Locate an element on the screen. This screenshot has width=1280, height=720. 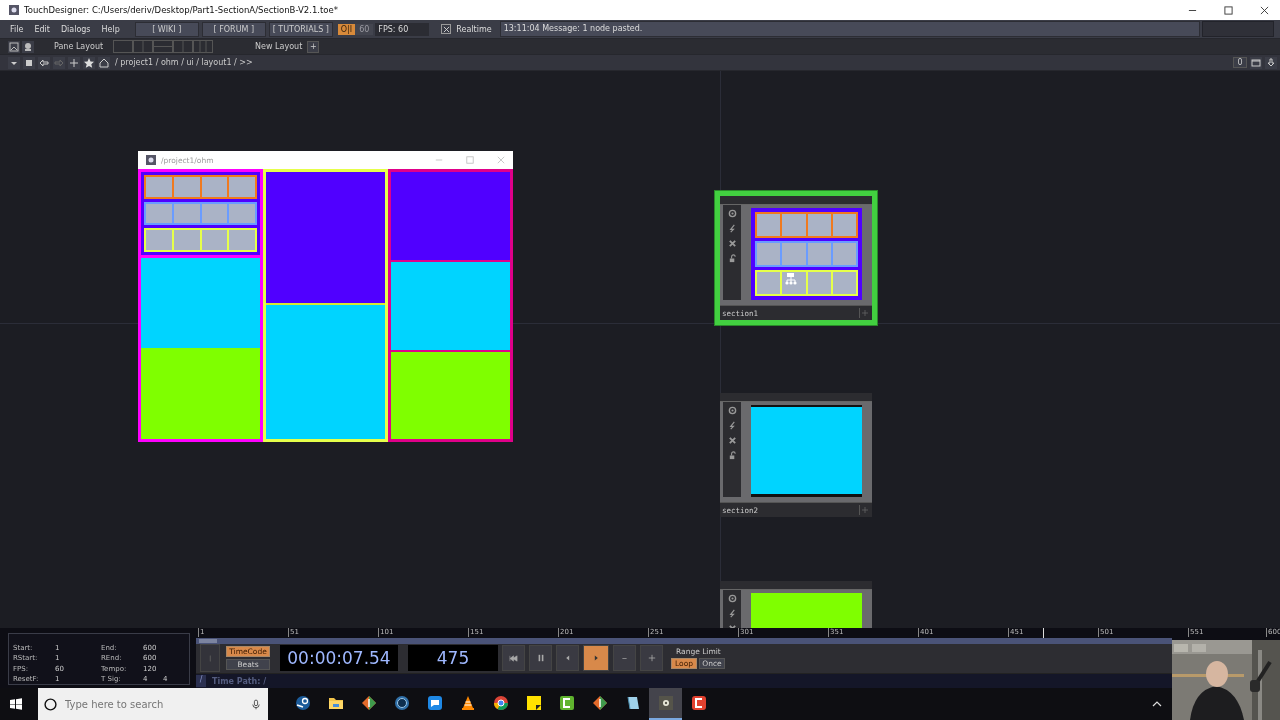
pane-layout-label: Pane Layout is located at coordinates (79, 46).